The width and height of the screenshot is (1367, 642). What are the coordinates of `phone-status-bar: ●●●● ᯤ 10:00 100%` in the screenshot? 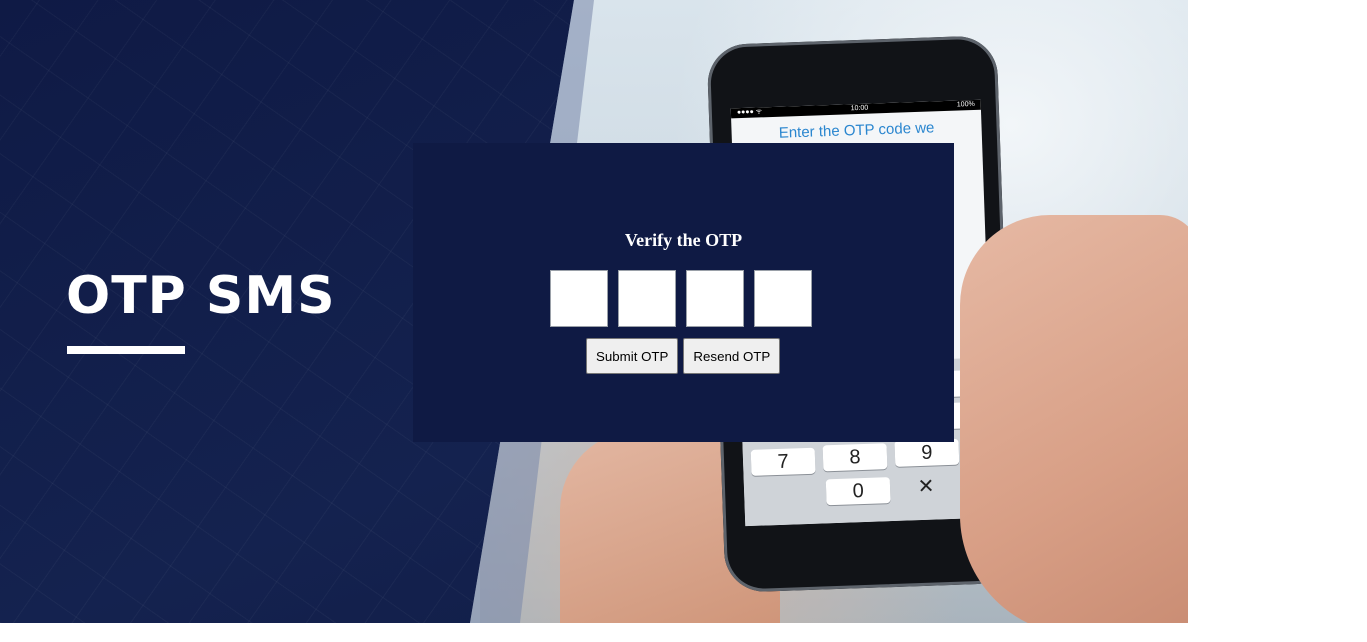 It's located at (855, 109).